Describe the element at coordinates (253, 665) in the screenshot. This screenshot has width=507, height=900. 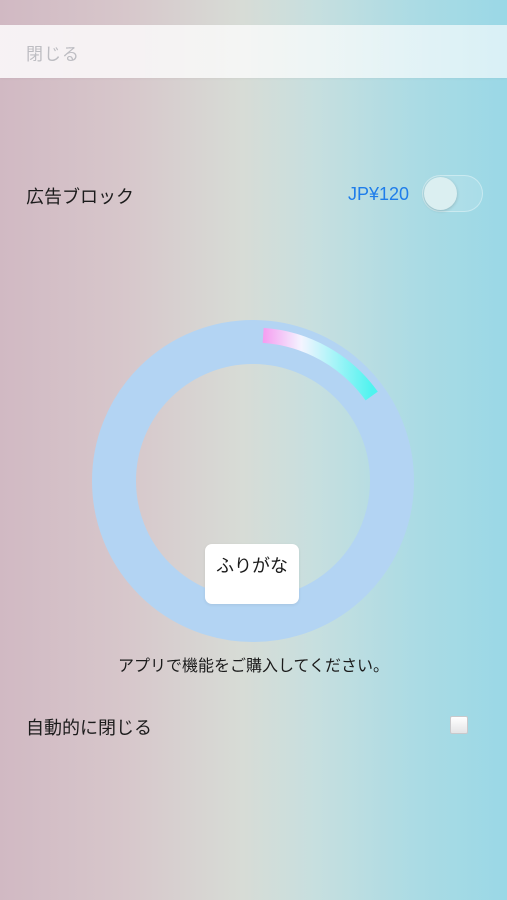
I see `purchase-message: アプリで機能をご購入してください。` at that location.